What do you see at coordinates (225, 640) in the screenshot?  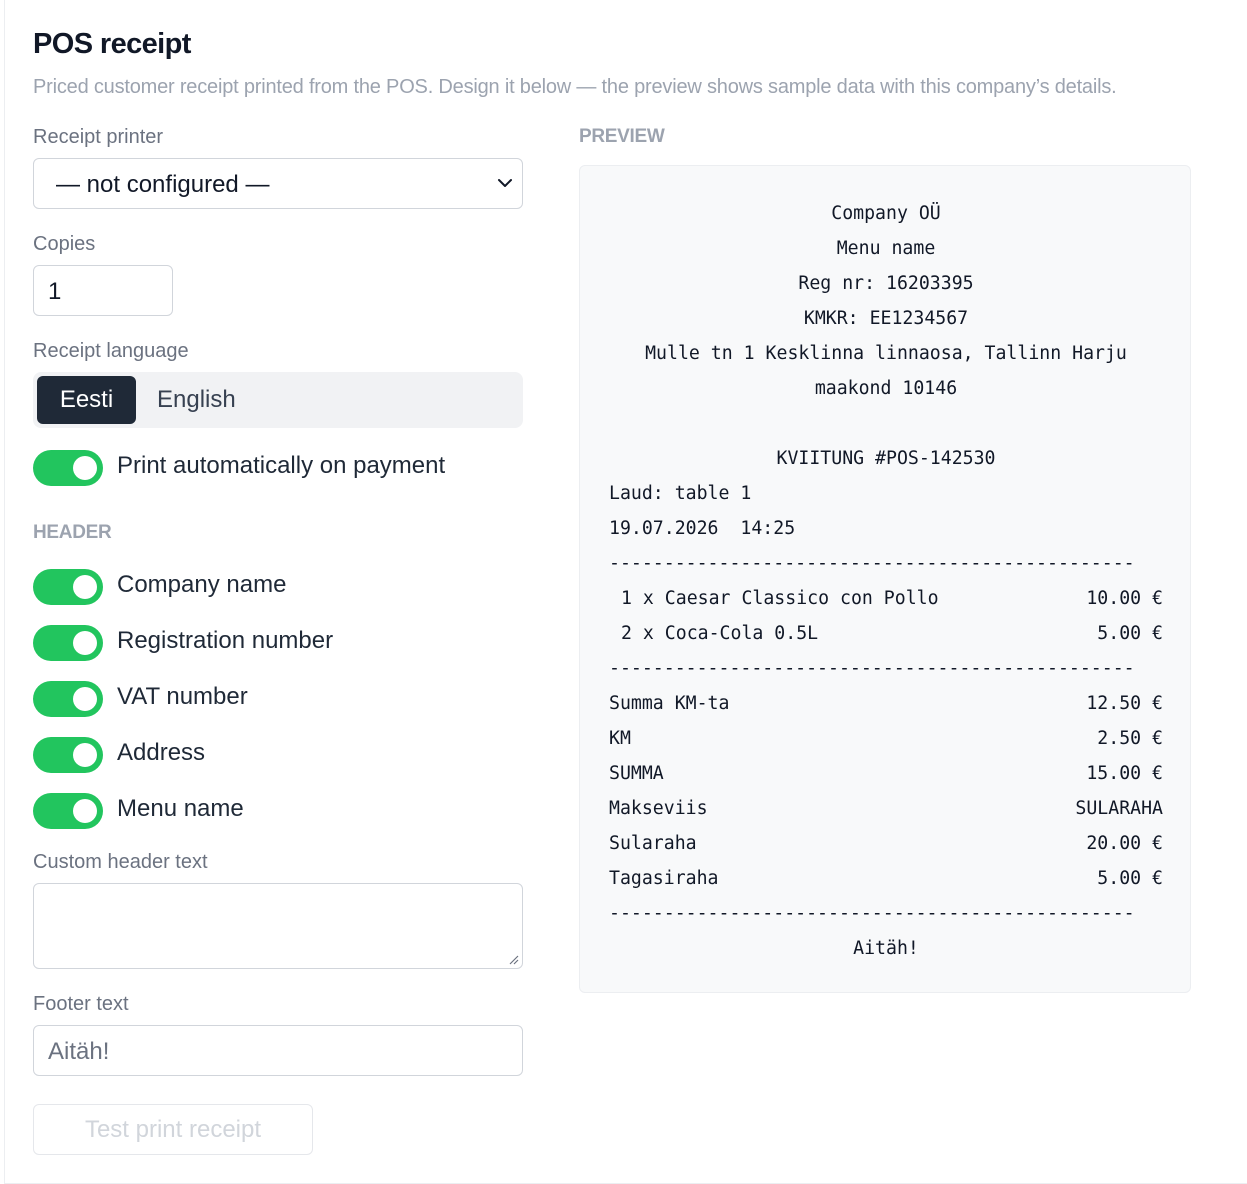 I see `registration-number-label: Registration number` at bounding box center [225, 640].